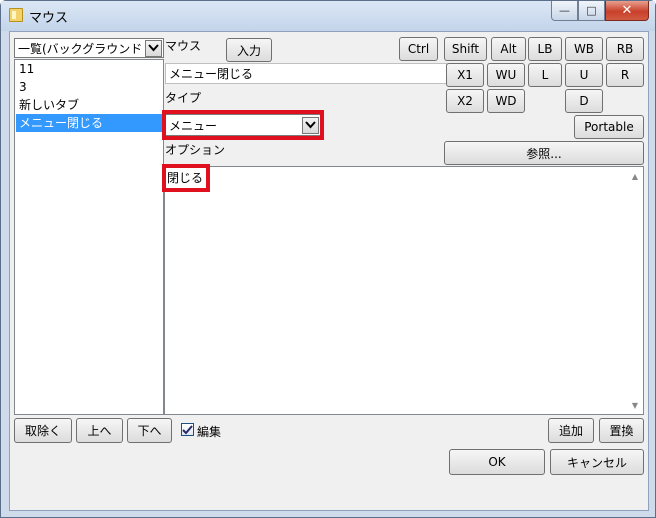 The width and height of the screenshot is (656, 518). Describe the element at coordinates (465, 75) in the screenshot. I see `key-x1-button: X1` at that location.